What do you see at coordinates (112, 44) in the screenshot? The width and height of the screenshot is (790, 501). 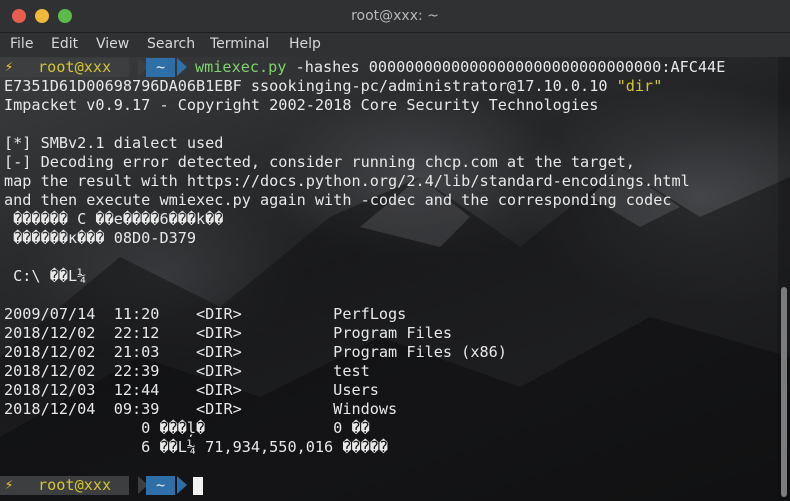 I see `menu-view: View` at bounding box center [112, 44].